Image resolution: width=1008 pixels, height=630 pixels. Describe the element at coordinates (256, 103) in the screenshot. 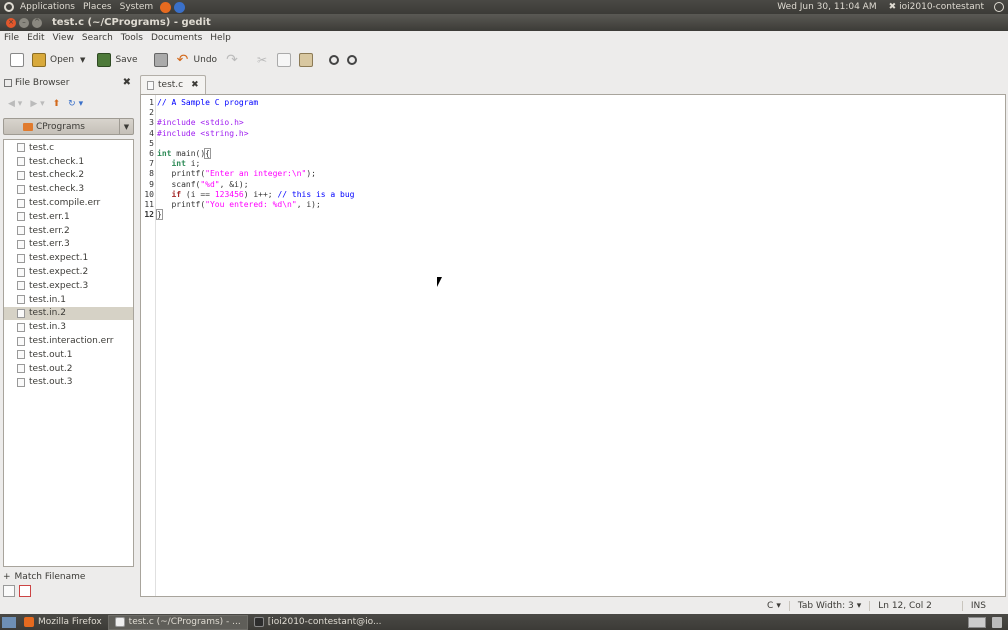

I see `code-line: // A Sample C program` at that location.